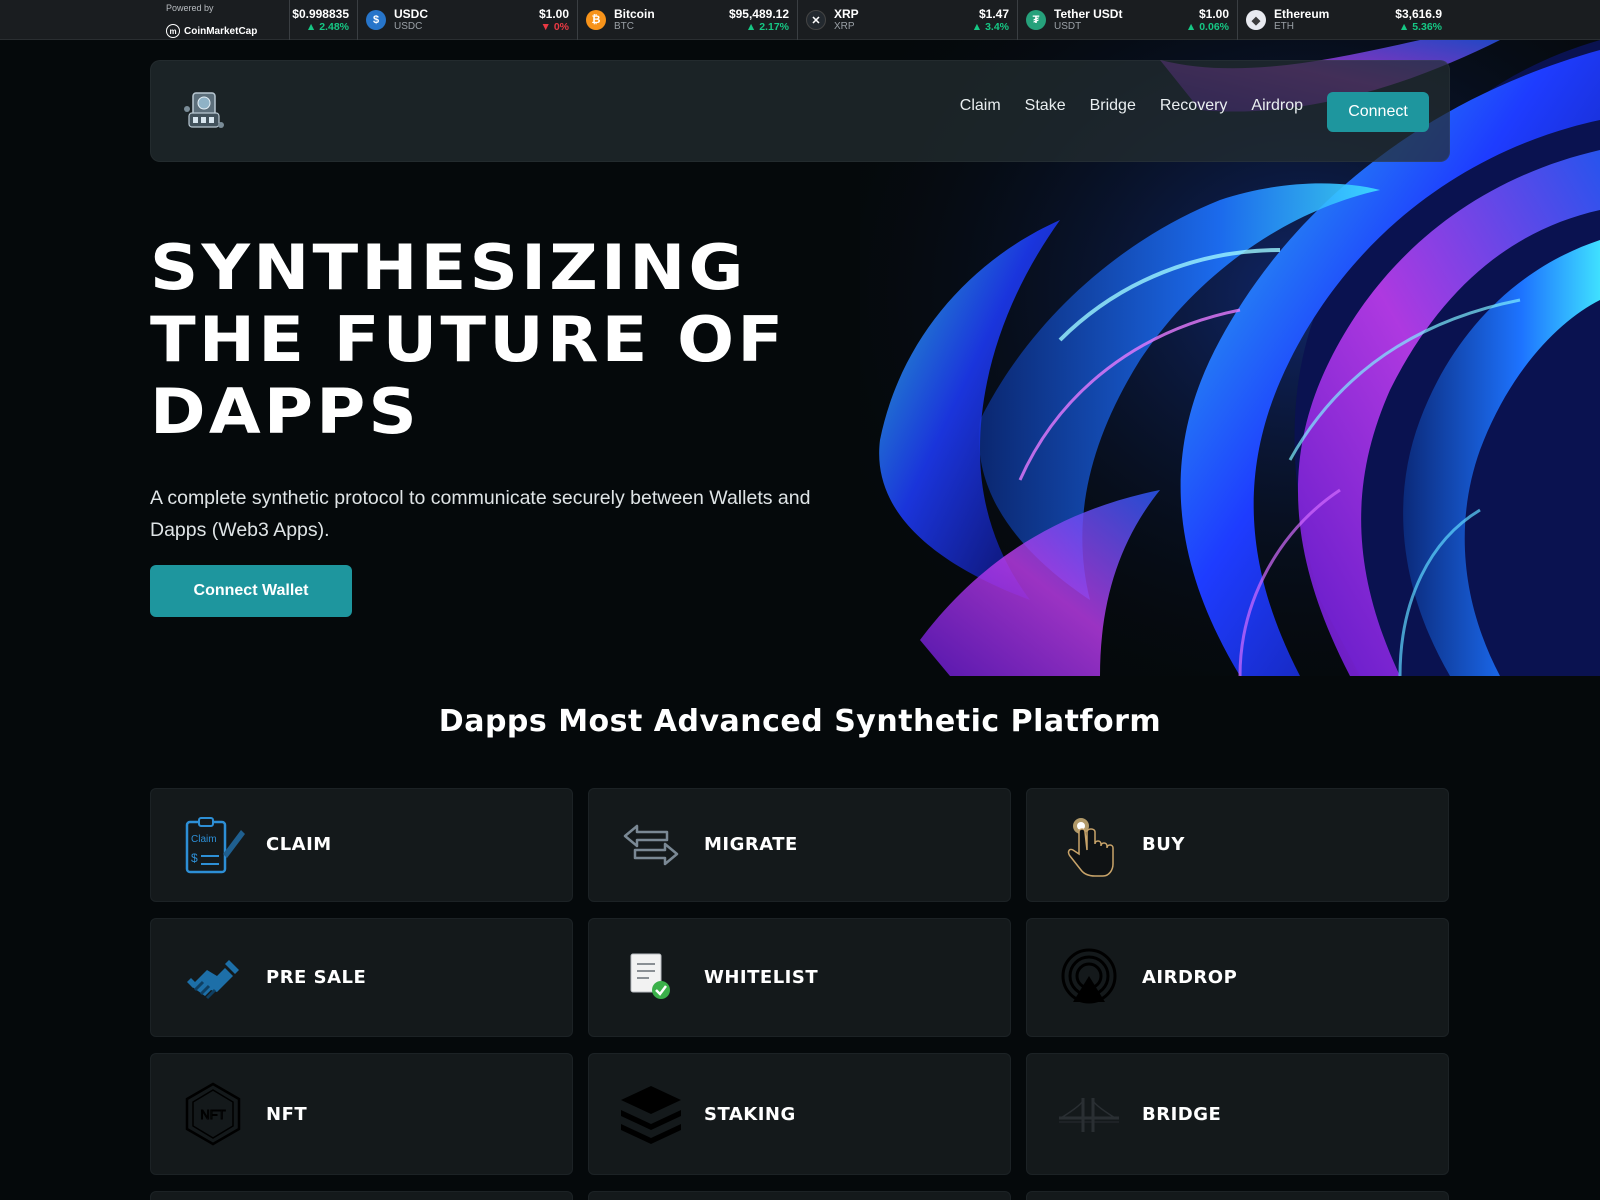 This screenshot has width=1600, height=1200. What do you see at coordinates (1344, 20) in the screenshot?
I see `ticker-item: ◆ Ethereum ETH $3,616.9 ▲ 5.36%` at bounding box center [1344, 20].